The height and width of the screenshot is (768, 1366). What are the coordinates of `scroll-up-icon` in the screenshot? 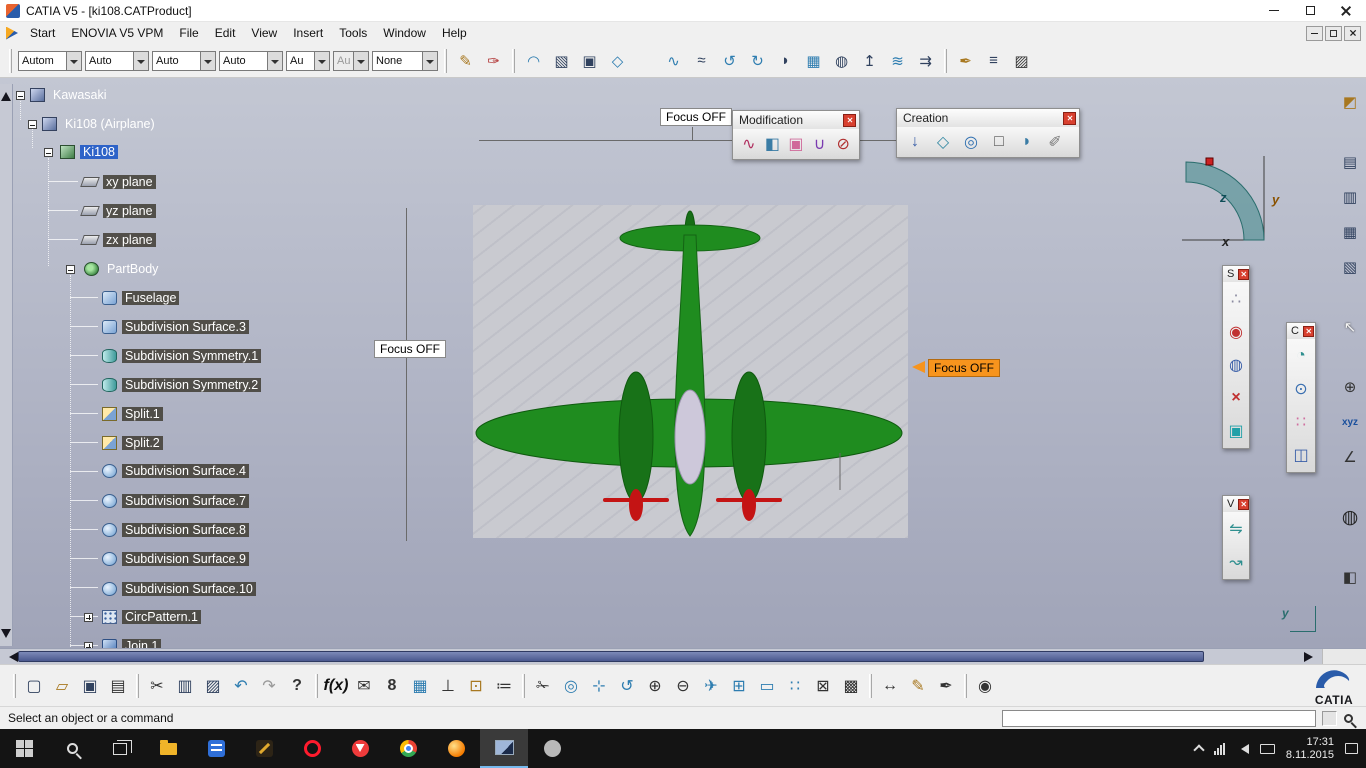 It's located at (6, 94).